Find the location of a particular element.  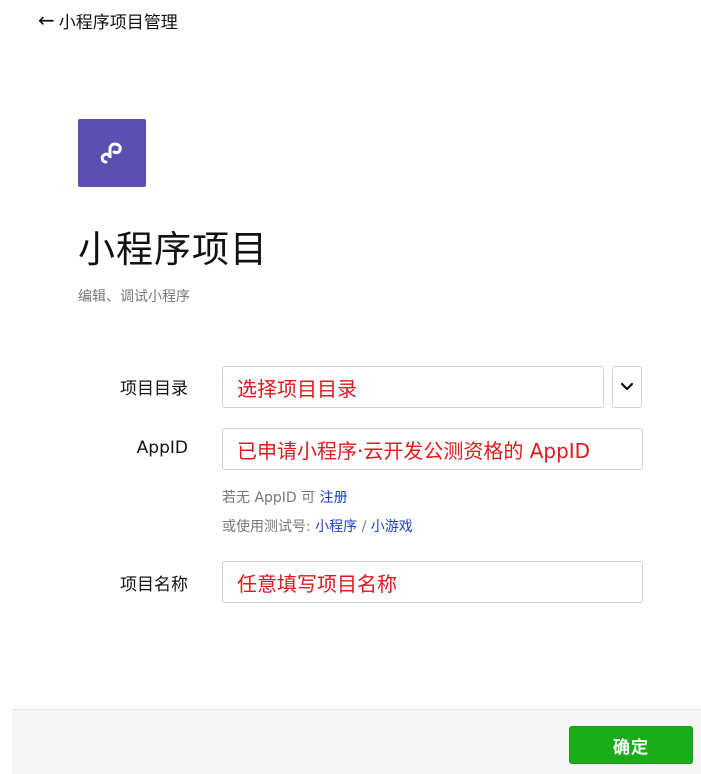

project-name-field-wrapper is located at coordinates (432, 582).